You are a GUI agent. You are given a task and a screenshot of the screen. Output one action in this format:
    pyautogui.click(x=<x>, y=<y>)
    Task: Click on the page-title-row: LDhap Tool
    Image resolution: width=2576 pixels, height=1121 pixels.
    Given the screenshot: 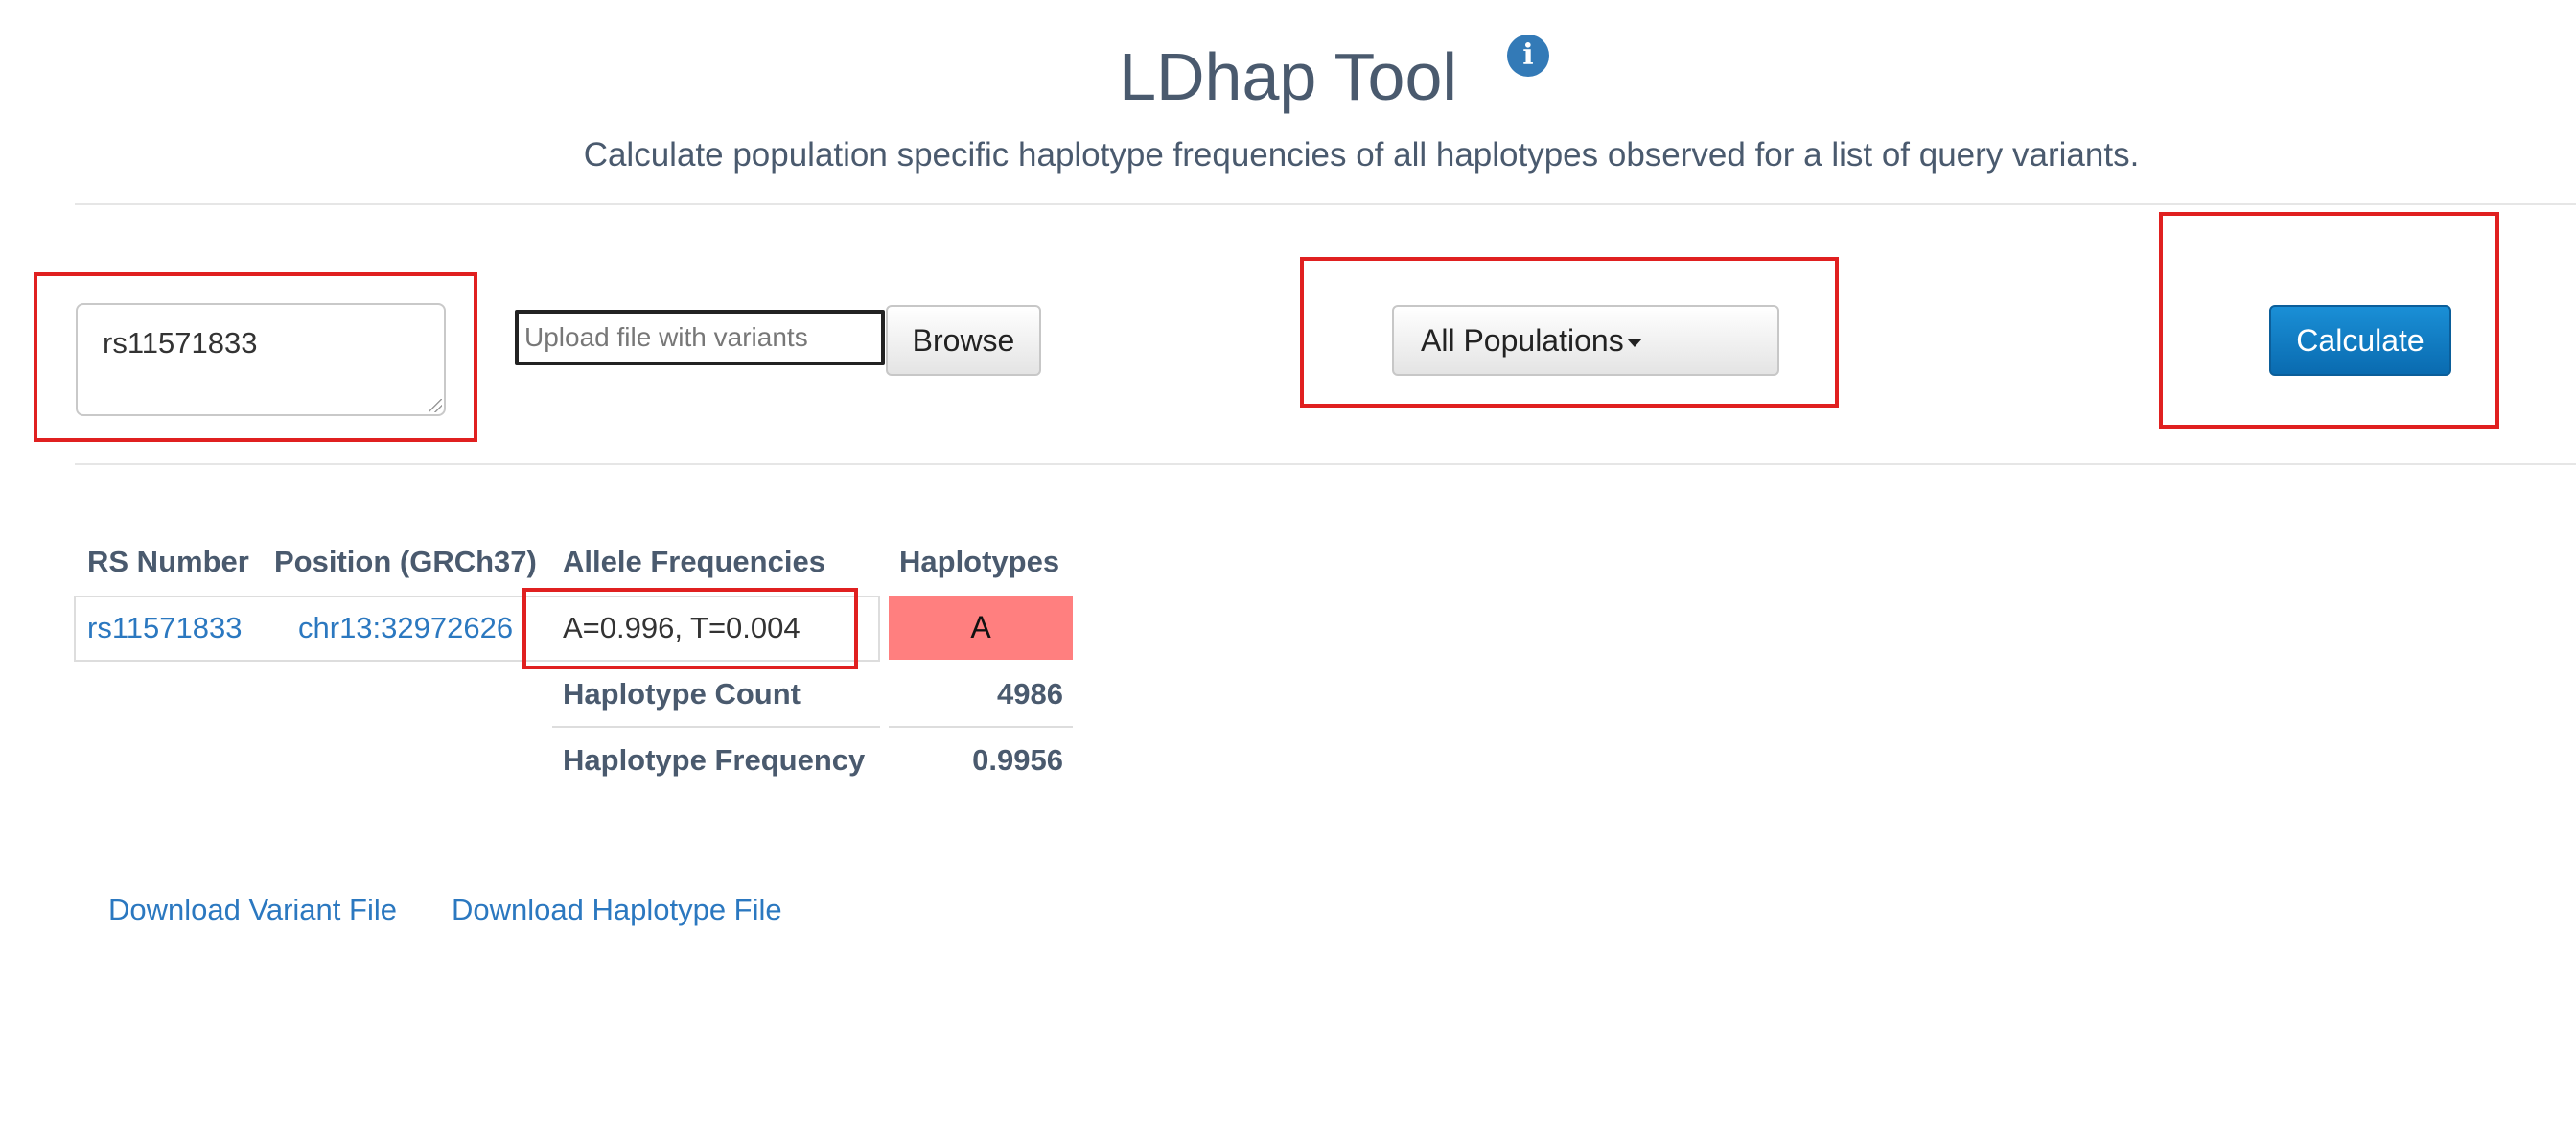 What is the action you would take?
    pyautogui.click(x=1288, y=77)
    